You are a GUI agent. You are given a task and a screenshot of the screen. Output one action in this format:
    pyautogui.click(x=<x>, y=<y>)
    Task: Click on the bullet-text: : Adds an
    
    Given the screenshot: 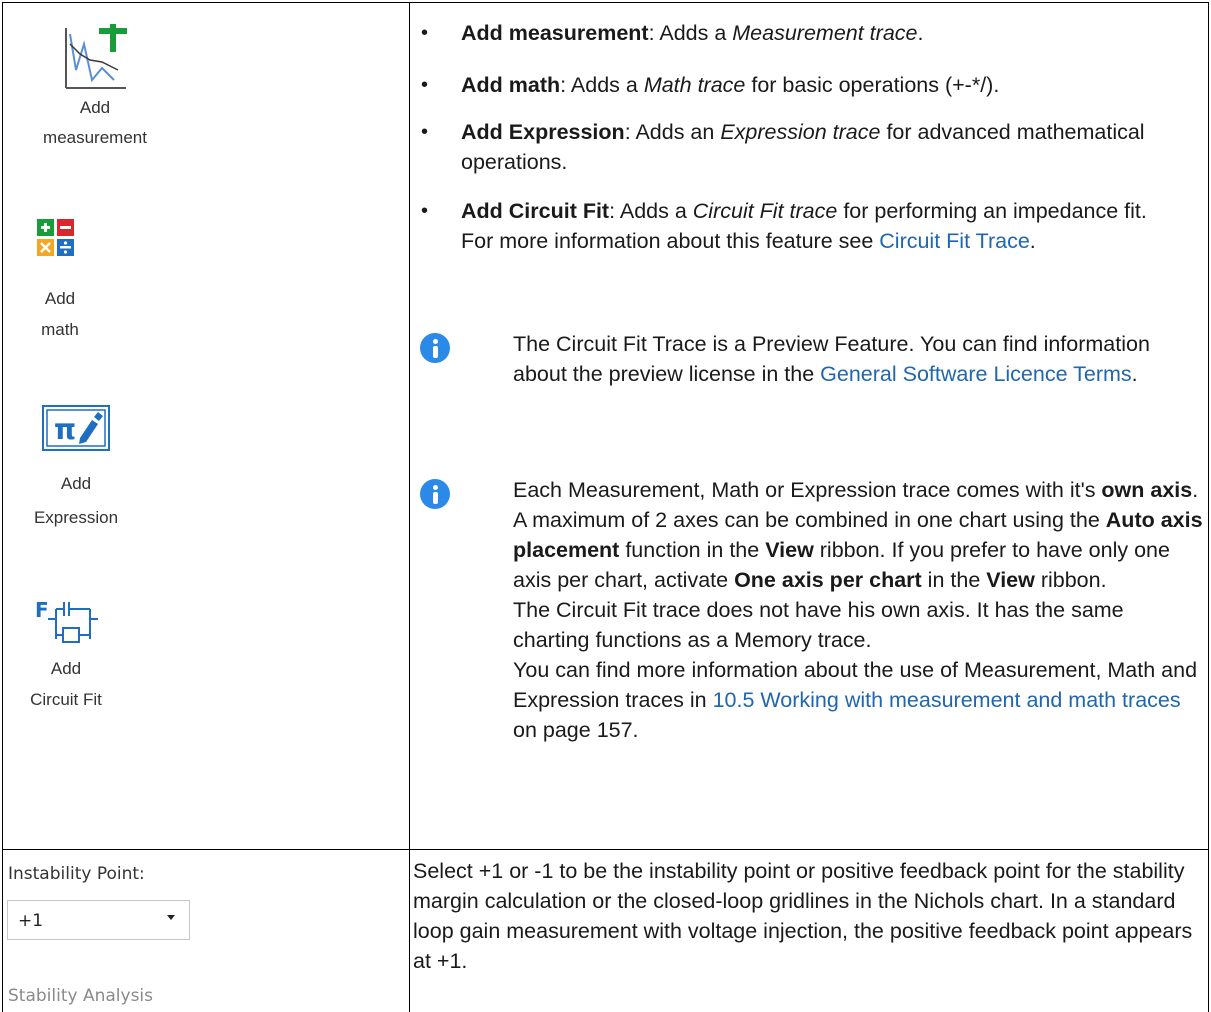 What is the action you would take?
    pyautogui.click(x=672, y=132)
    